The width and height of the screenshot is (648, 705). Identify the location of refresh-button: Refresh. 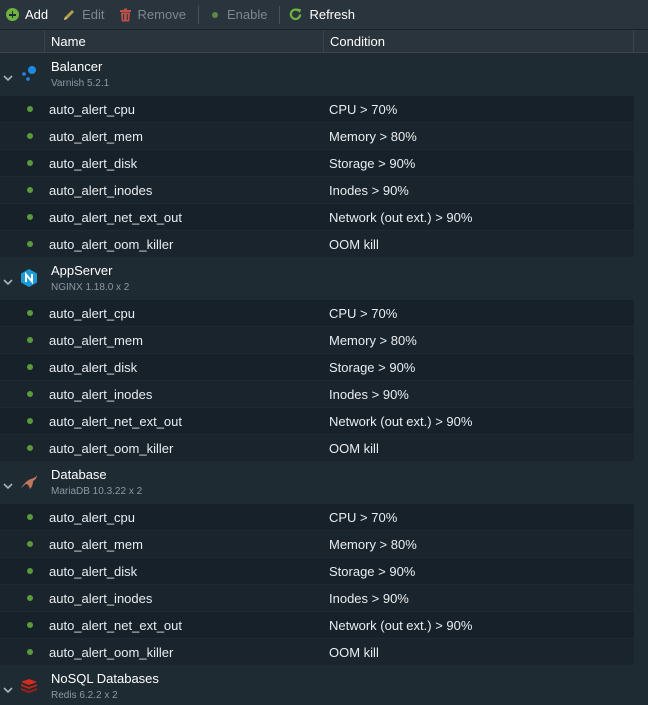
(323, 15).